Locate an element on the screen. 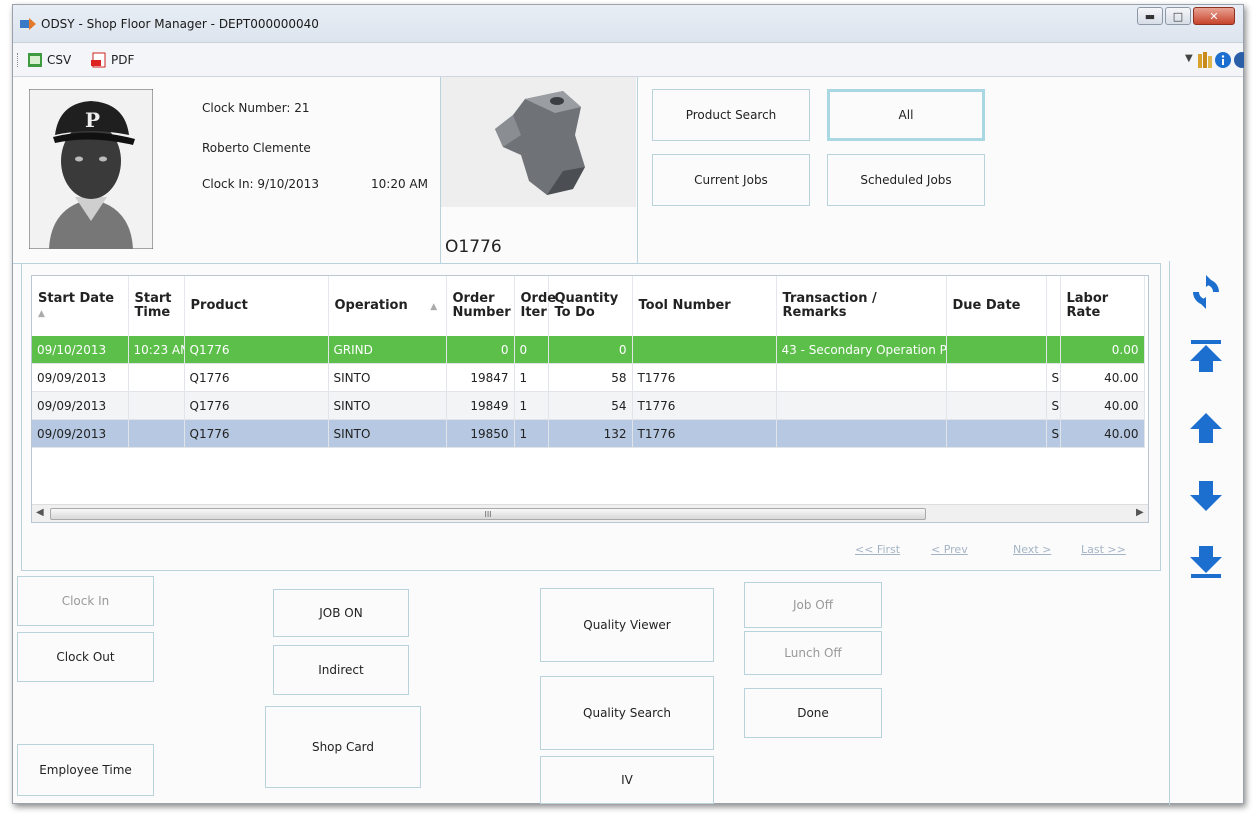 The width and height of the screenshot is (1257, 814). csv-icon is located at coordinates (35, 60).